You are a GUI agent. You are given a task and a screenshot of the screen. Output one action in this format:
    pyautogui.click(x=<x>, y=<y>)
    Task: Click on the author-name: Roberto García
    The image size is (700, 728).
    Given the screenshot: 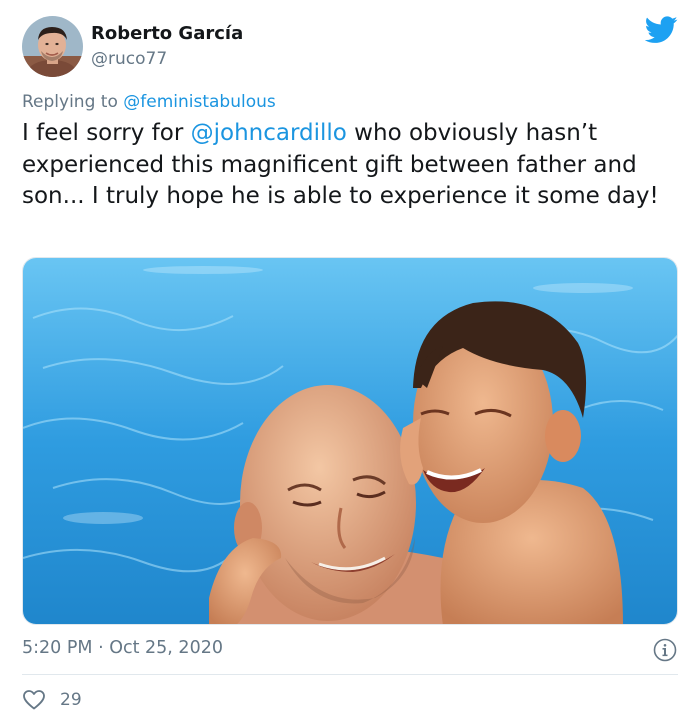 What is the action you would take?
    pyautogui.click(x=167, y=33)
    